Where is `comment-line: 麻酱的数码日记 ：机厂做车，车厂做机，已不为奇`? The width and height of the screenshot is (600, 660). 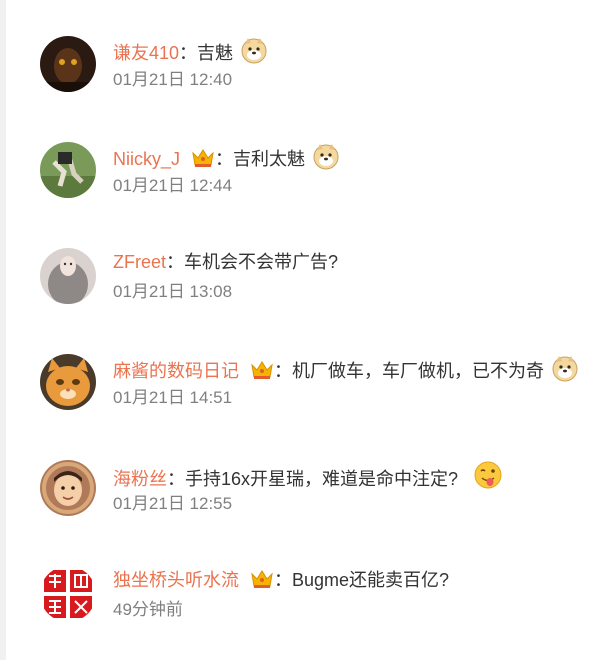 comment-line: 麻酱的数码日记 ：机厂做车，车厂做机，已不为奇 is located at coordinates (346, 368).